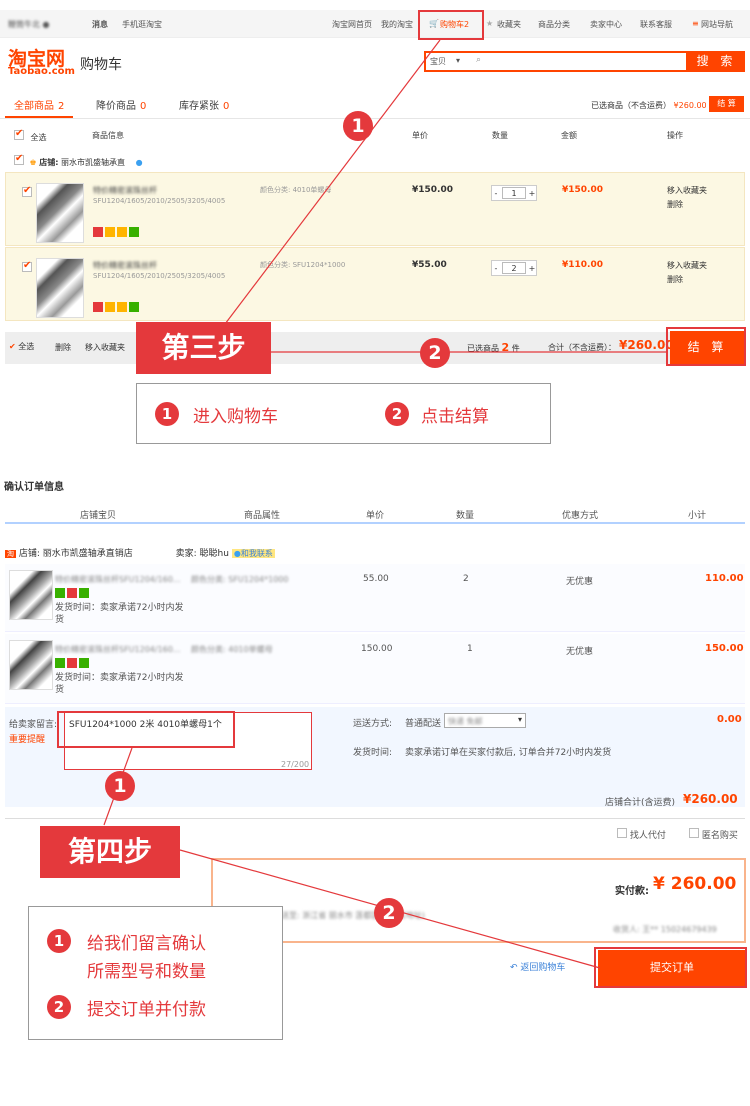 Image resolution: width=750 pixels, height=1106 pixels. Describe the element at coordinates (358, 126) in the screenshot. I see `step3-marker-1: 1` at that location.